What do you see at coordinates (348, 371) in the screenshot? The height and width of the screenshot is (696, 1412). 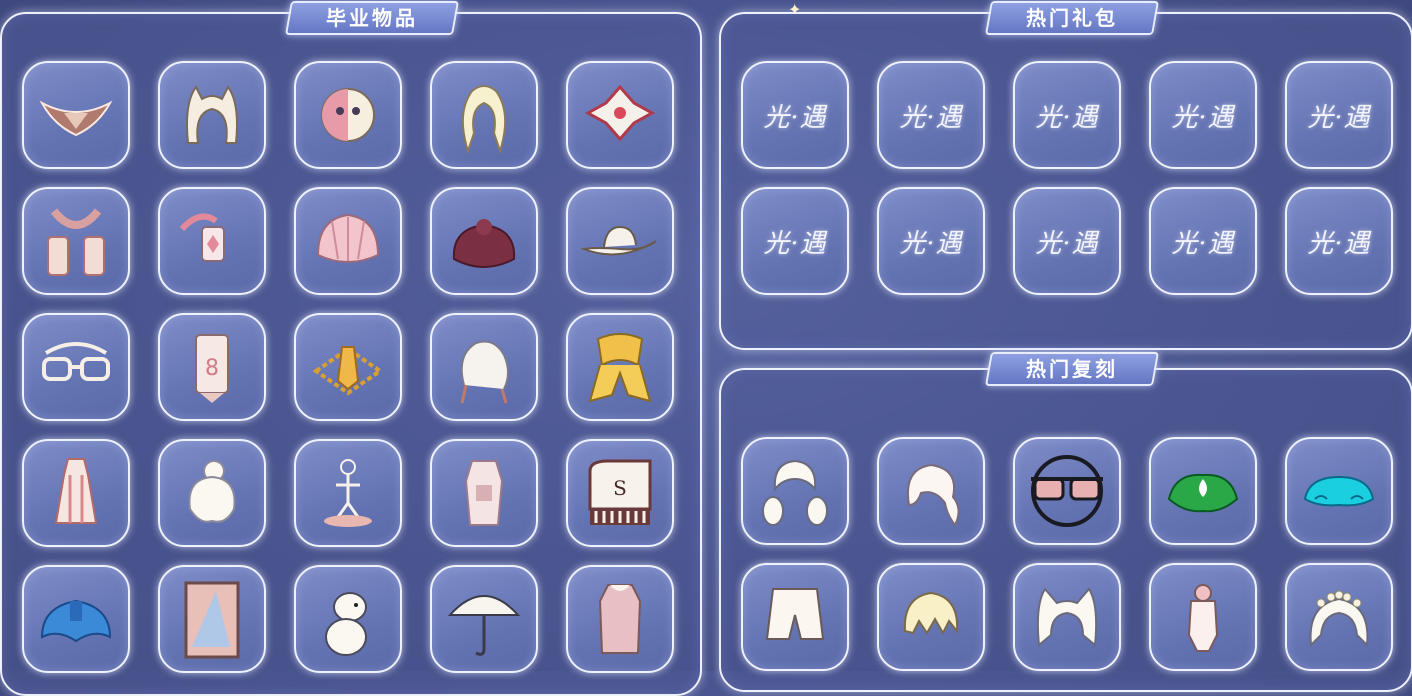 I see `golden-rope-necklace-icon` at bounding box center [348, 371].